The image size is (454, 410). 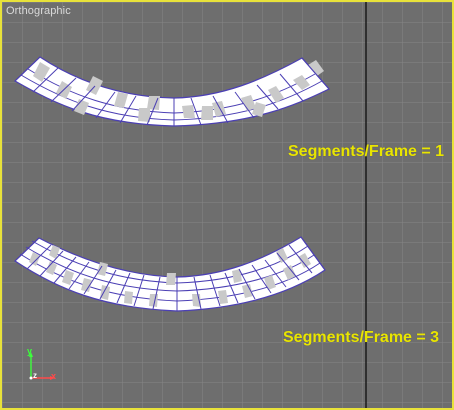 What do you see at coordinates (366, 151) in the screenshot?
I see `segments-frame-1-label: Segments/Frame = 1` at bounding box center [366, 151].